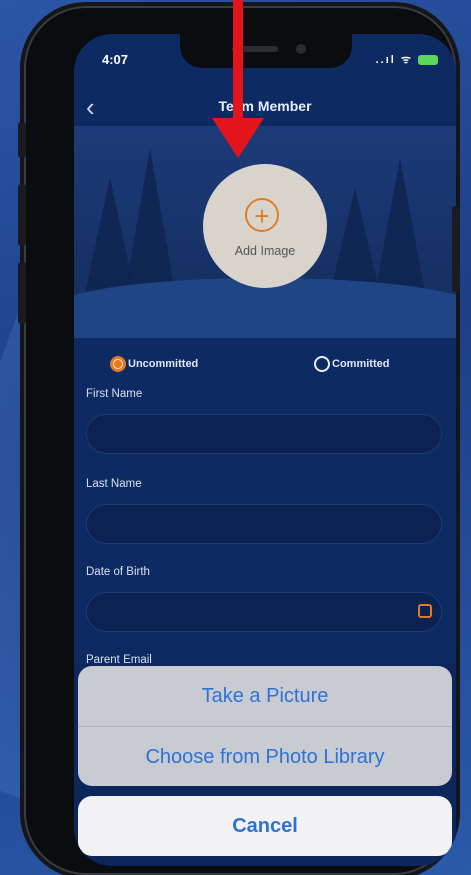 The image size is (471, 875). What do you see at coordinates (301, 49) in the screenshot?
I see `camera-icon` at bounding box center [301, 49].